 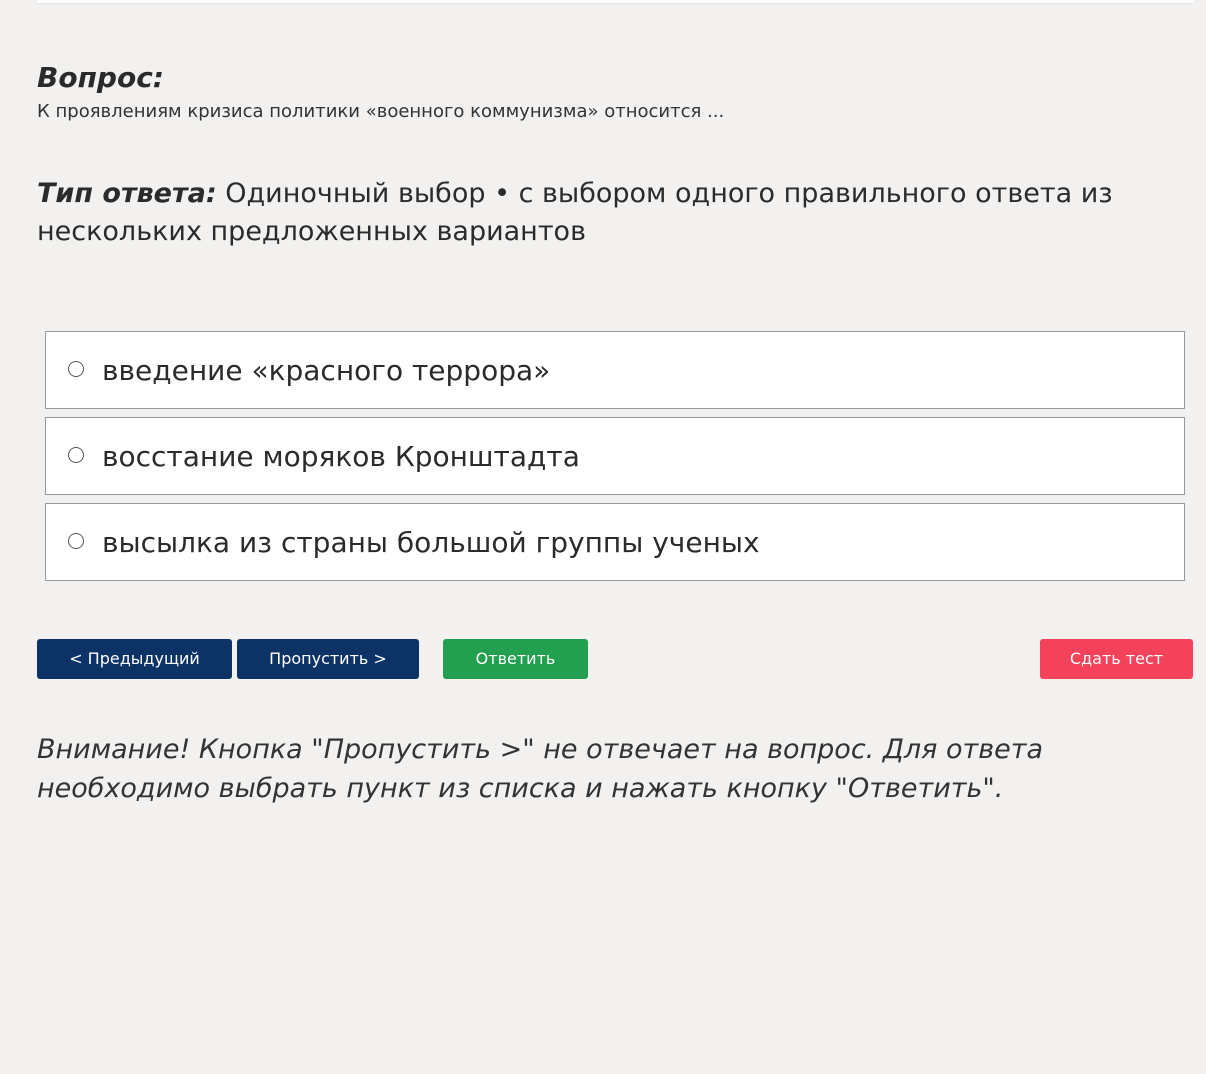 I want to click on top-panel, so click(x=615, y=2).